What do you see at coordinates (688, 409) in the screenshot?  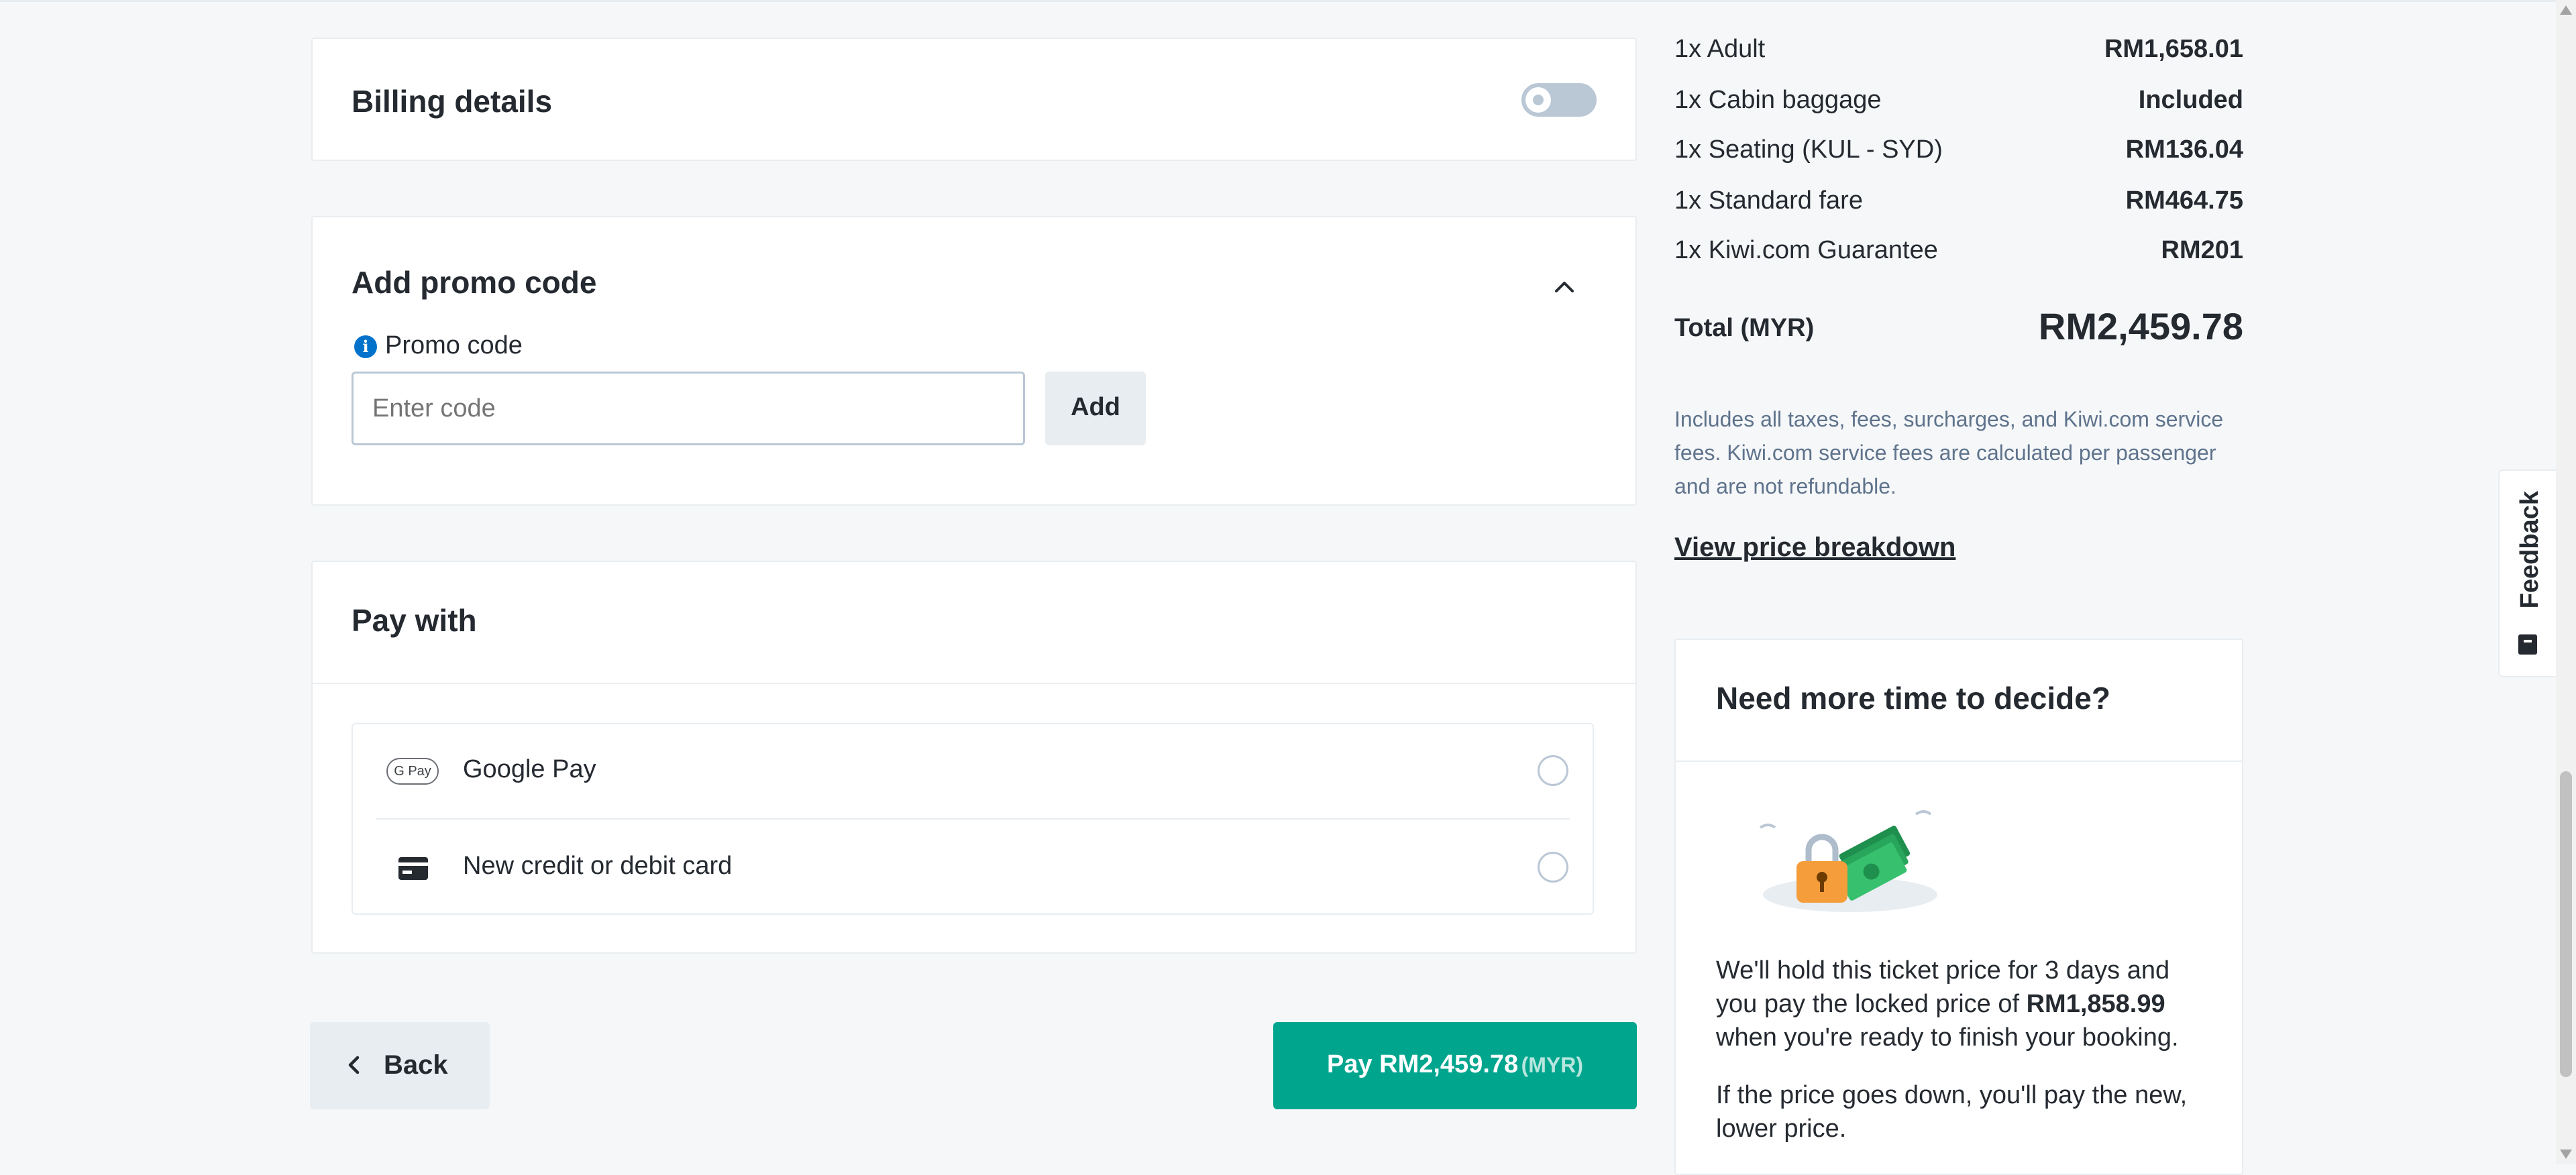 I see `promo-code-input` at bounding box center [688, 409].